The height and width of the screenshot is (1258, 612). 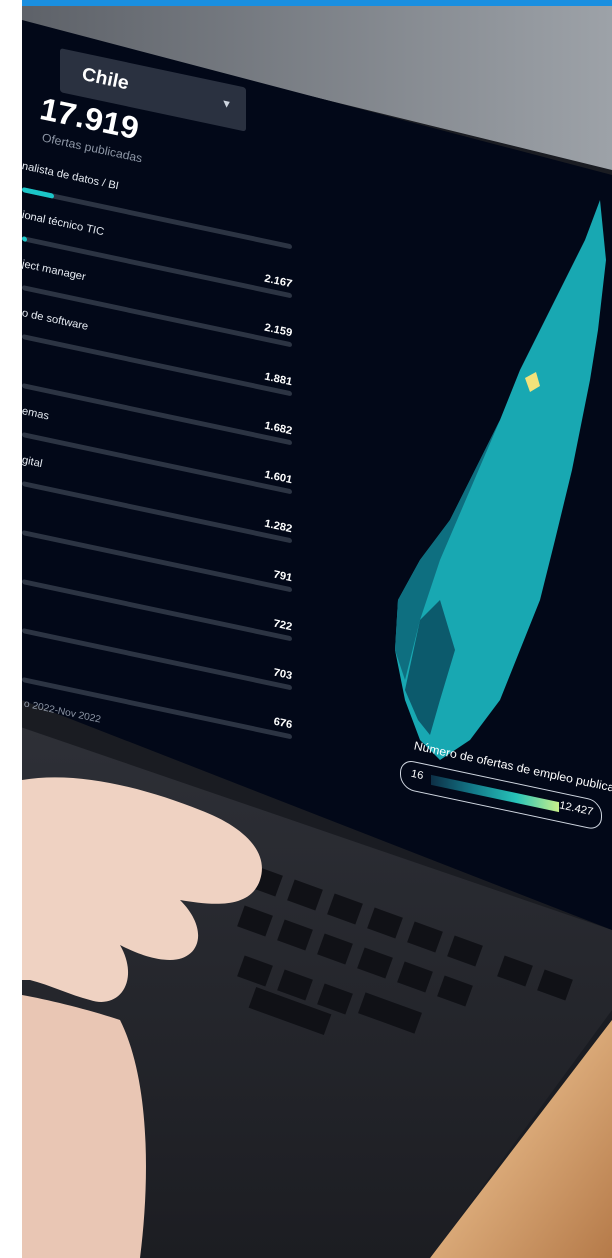 What do you see at coordinates (70, 176) in the screenshot?
I see `job-name: nalista de datos / BI` at bounding box center [70, 176].